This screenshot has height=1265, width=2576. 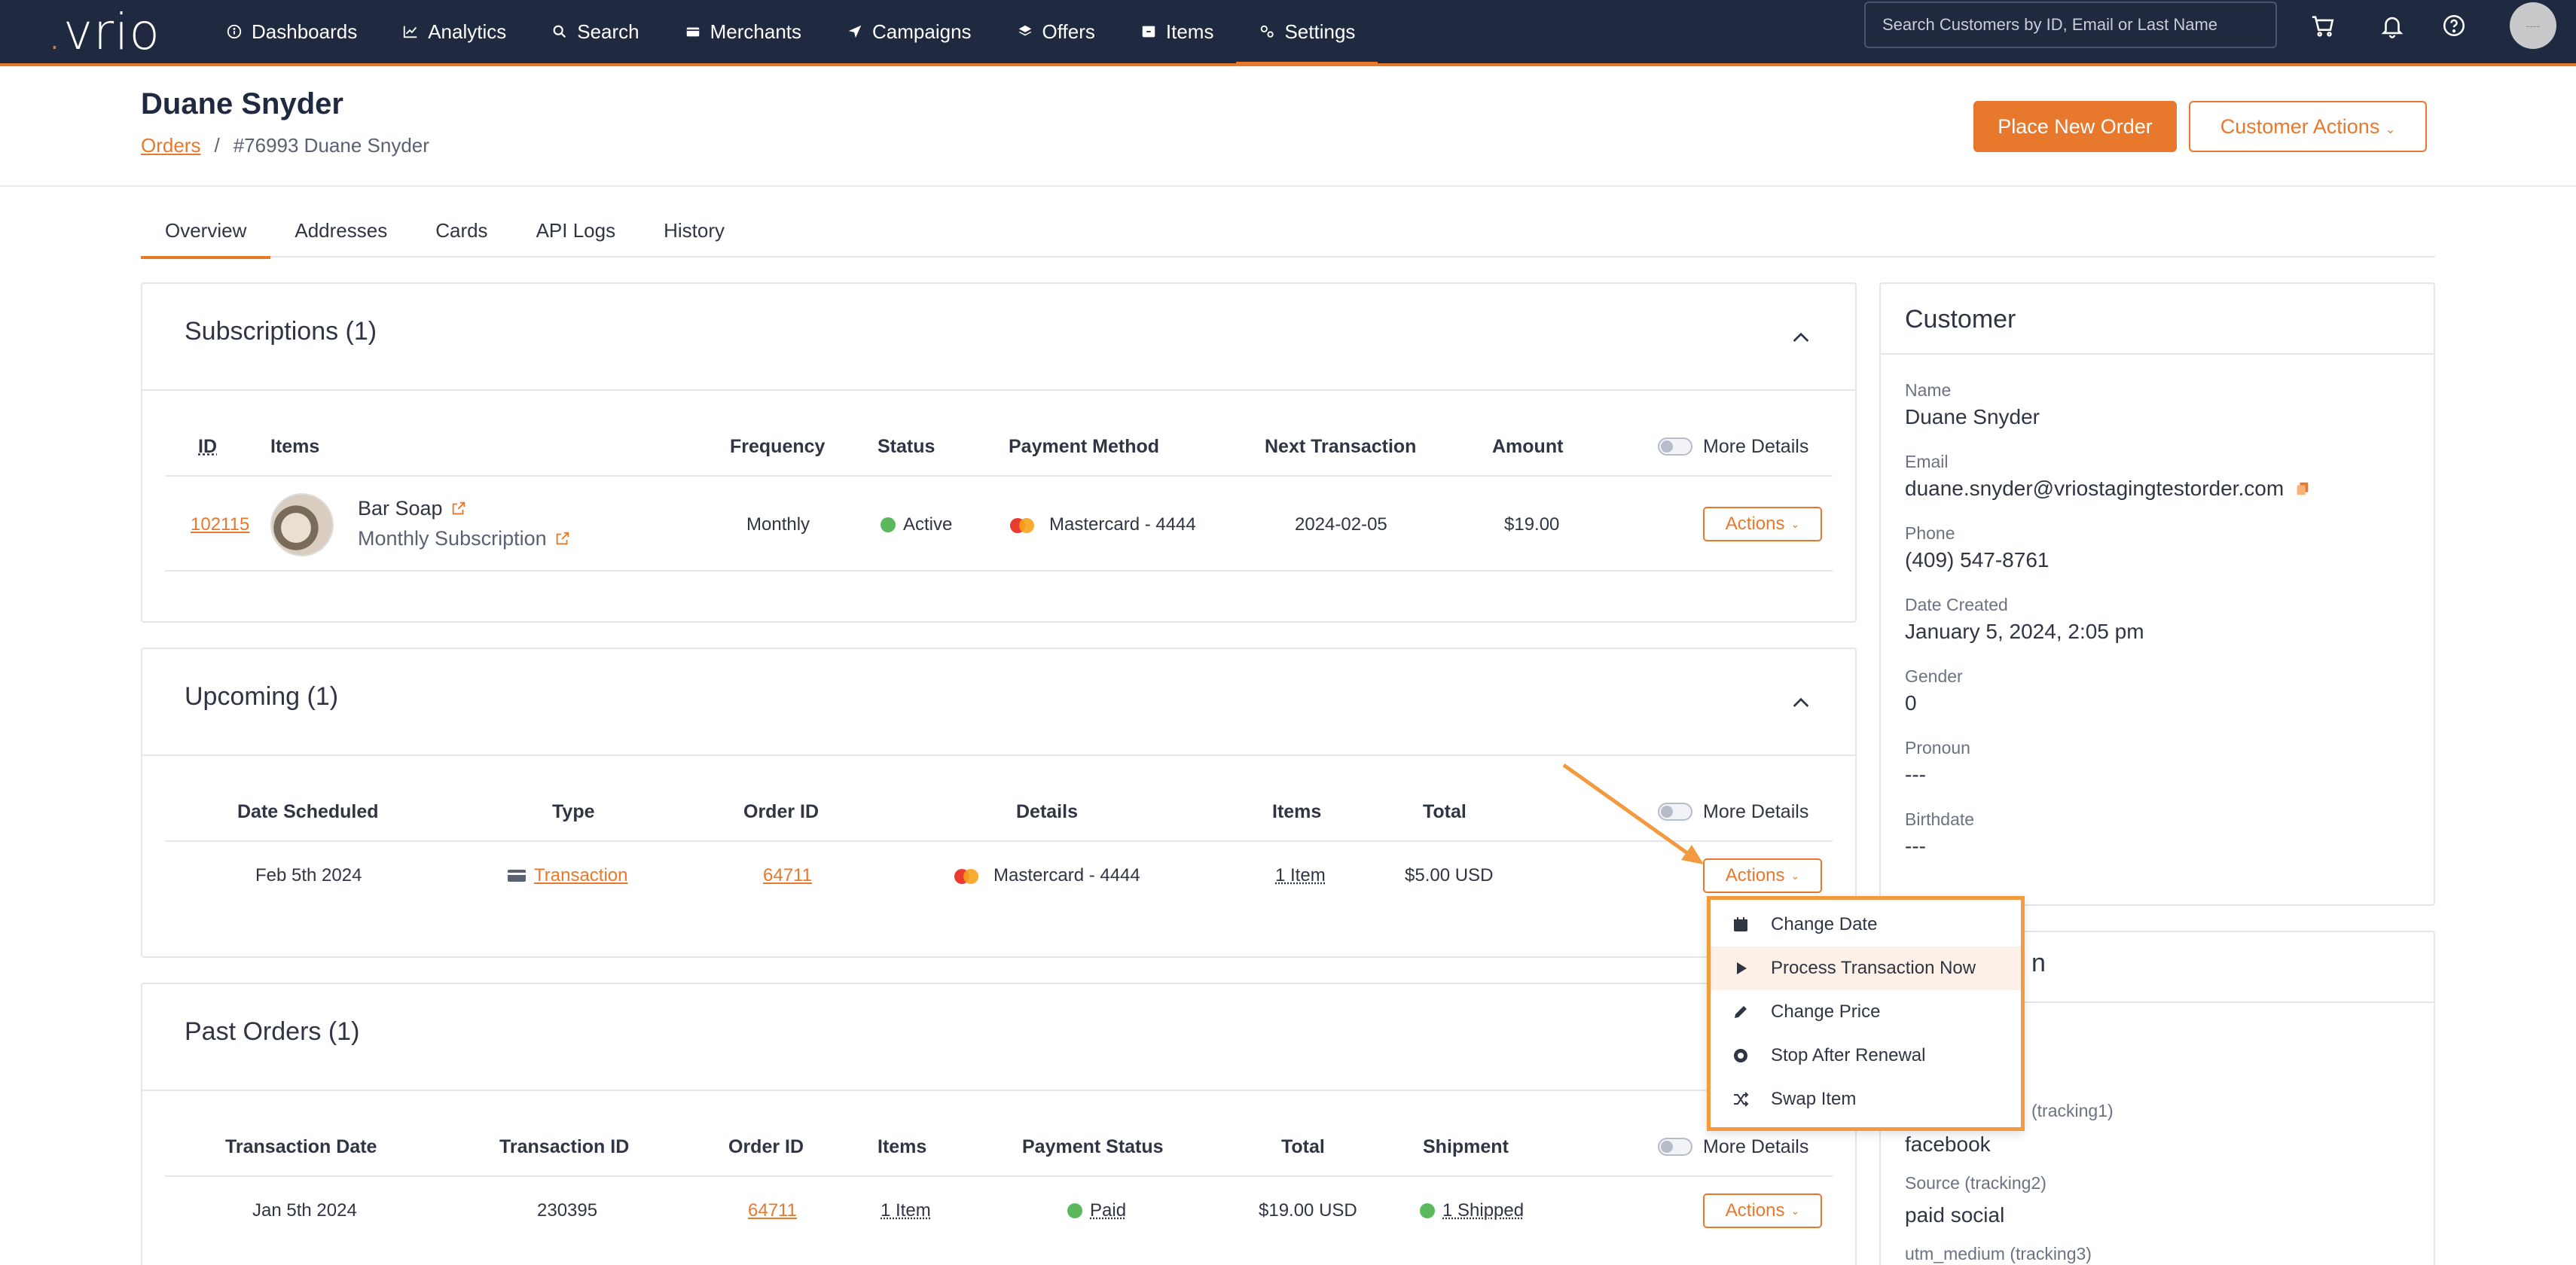 What do you see at coordinates (1056, 32) in the screenshot?
I see `nav-offers: Offers` at bounding box center [1056, 32].